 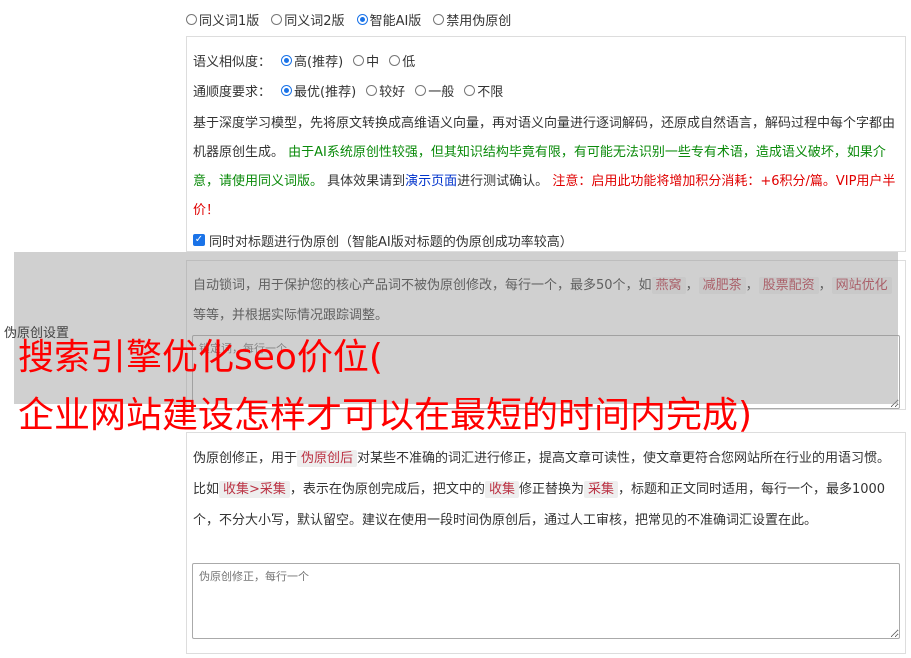 What do you see at coordinates (490, 92) in the screenshot?
I see `option-label: 不限` at bounding box center [490, 92].